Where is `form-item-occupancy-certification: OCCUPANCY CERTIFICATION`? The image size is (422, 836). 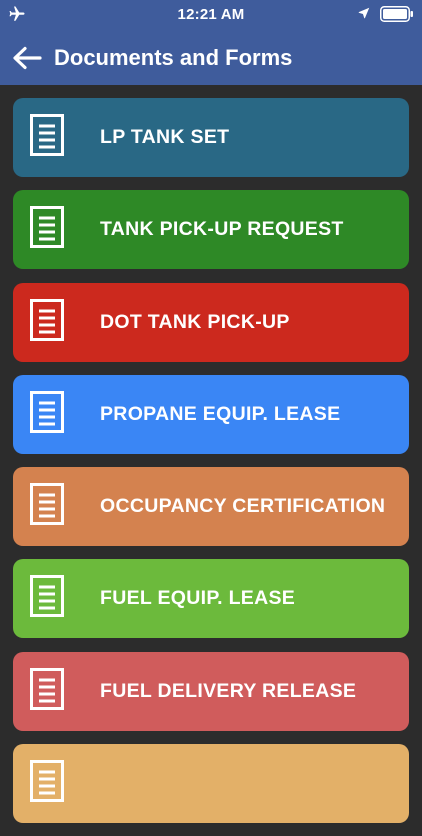 form-item-occupancy-certification: OCCUPANCY CERTIFICATION is located at coordinates (211, 507).